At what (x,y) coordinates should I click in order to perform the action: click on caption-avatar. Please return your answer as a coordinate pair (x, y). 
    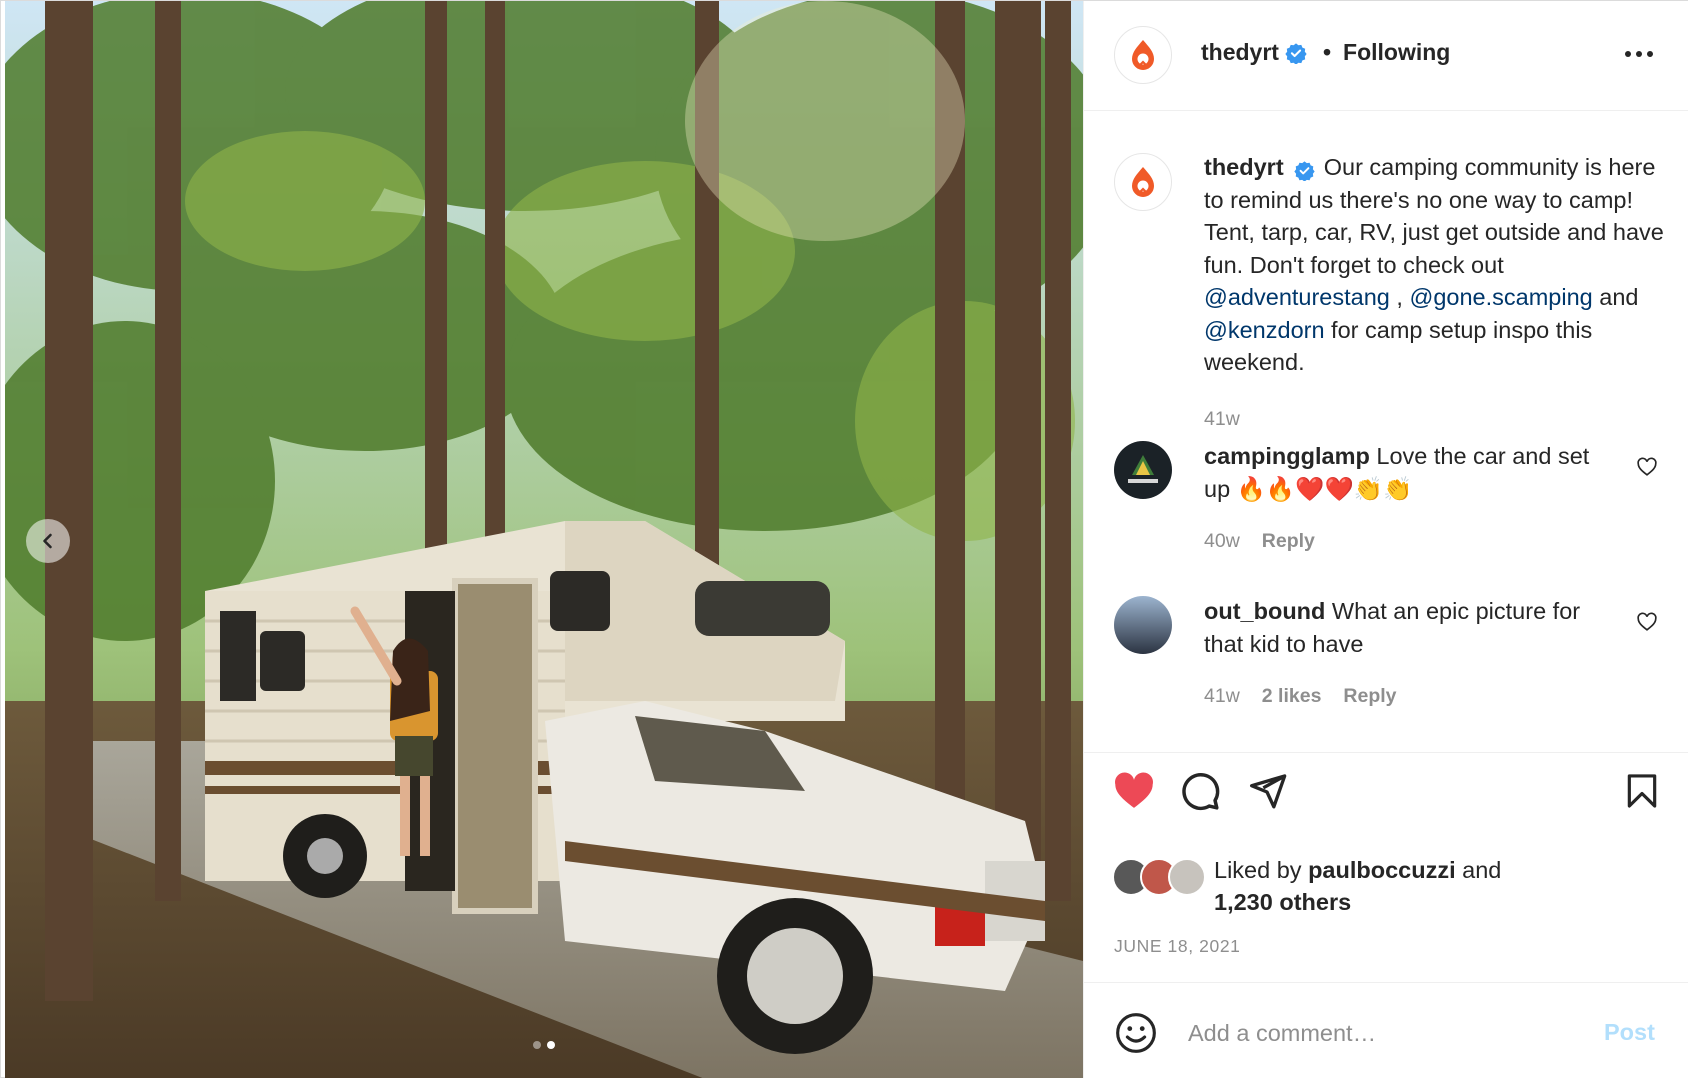
    Looking at the image, I should click on (1143, 182).